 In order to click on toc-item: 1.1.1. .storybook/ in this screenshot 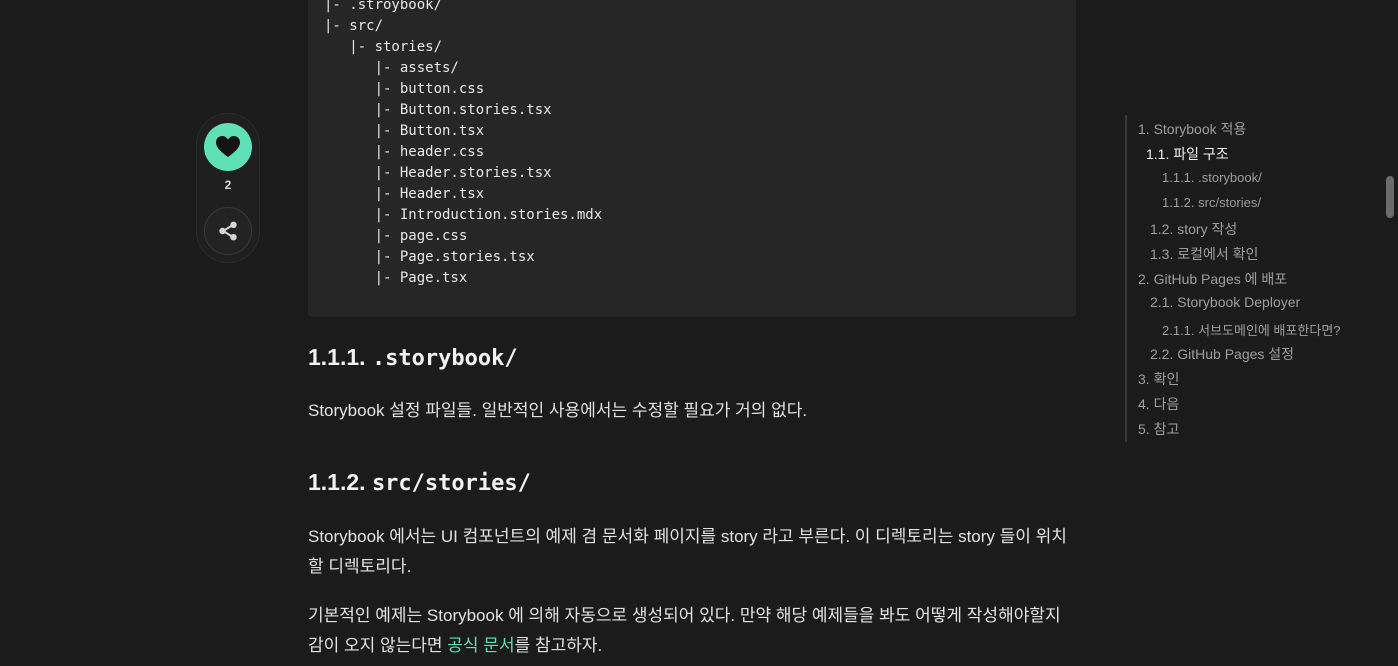, I will do `click(1212, 177)`.